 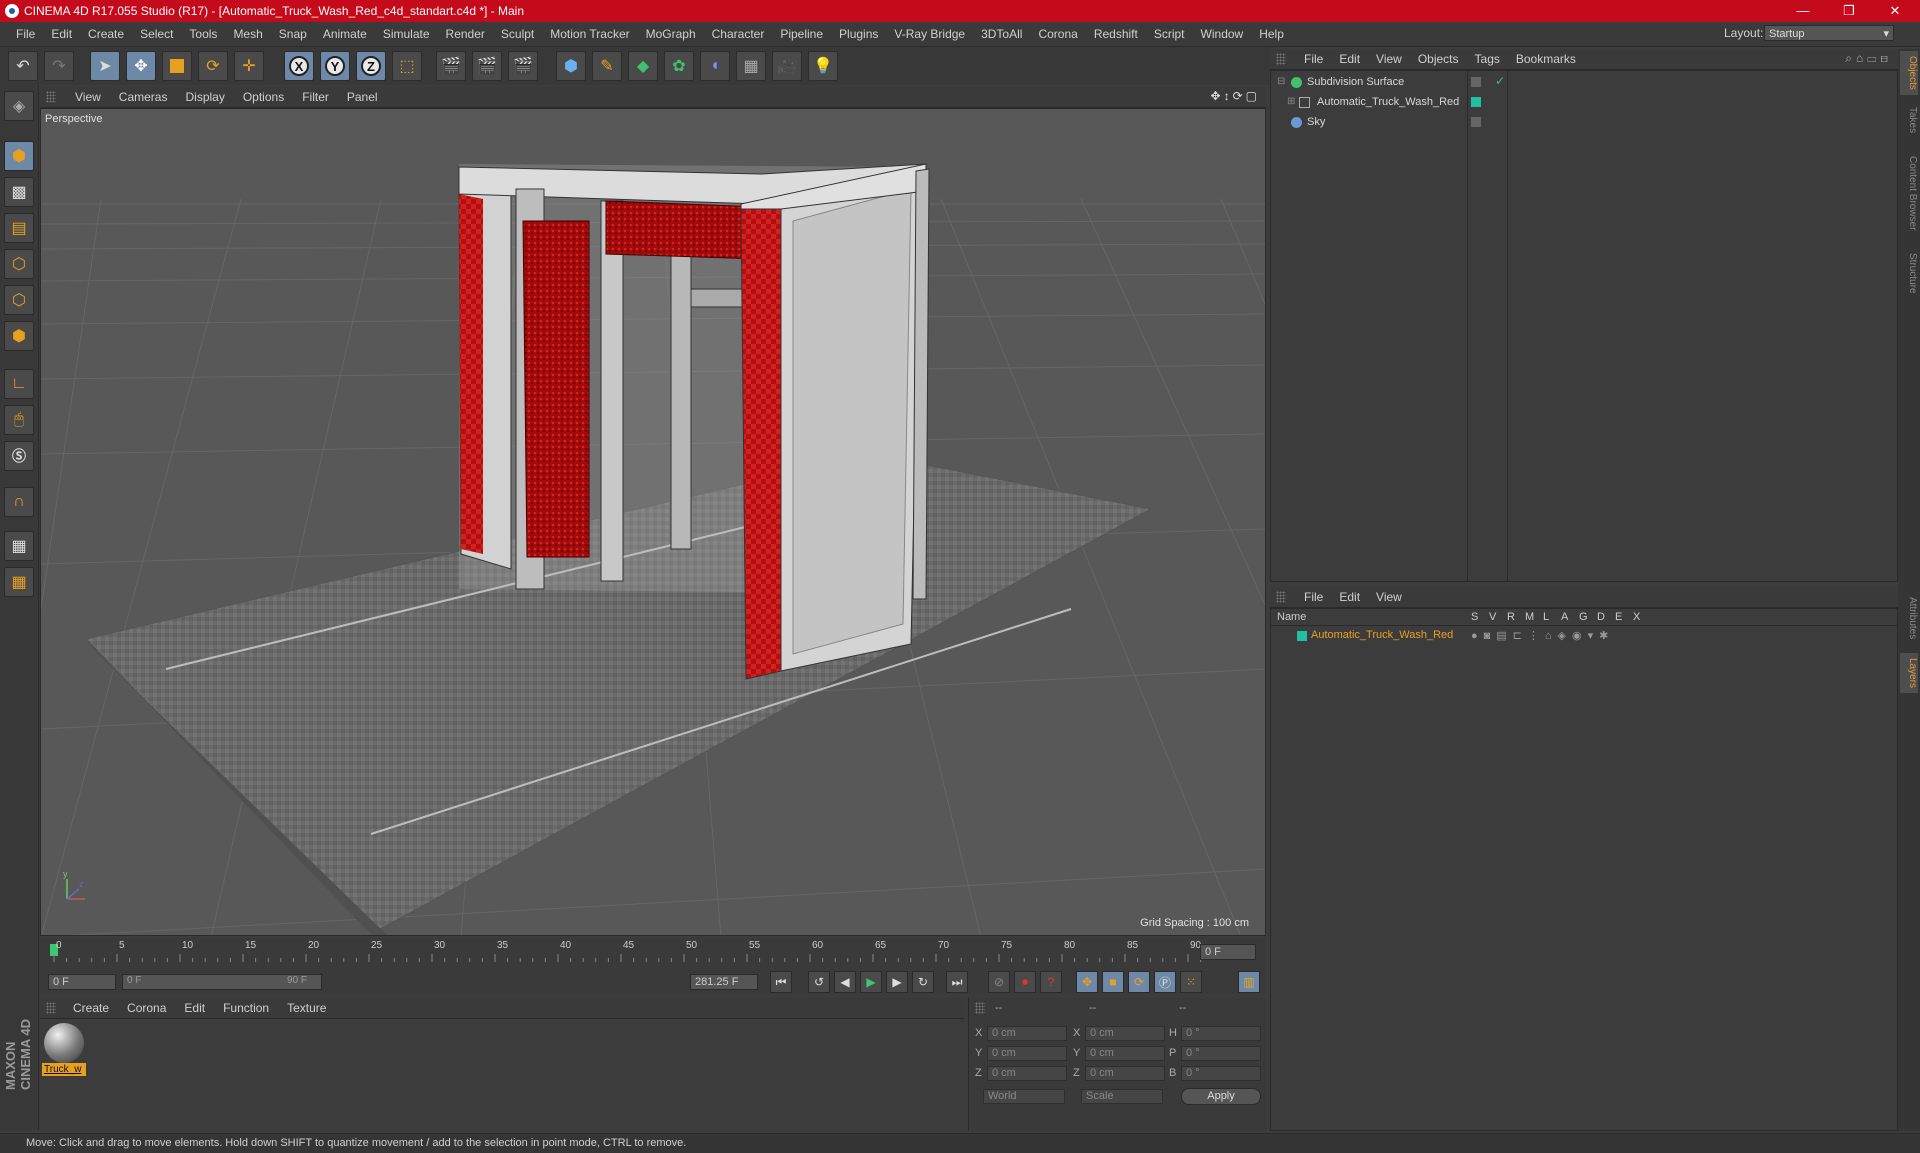 What do you see at coordinates (1222, 34) in the screenshot?
I see `menu-window: Window` at bounding box center [1222, 34].